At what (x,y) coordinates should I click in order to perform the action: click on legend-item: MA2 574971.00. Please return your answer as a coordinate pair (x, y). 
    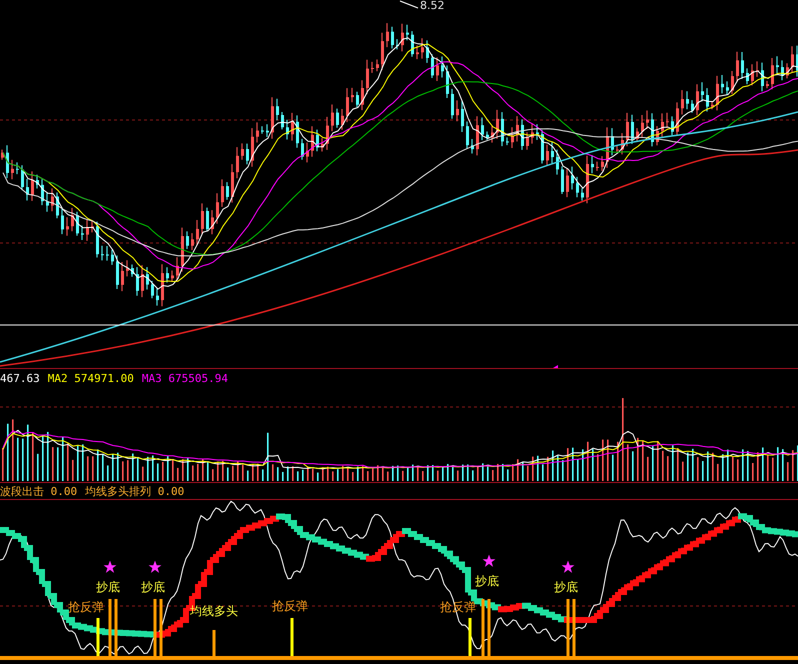
    Looking at the image, I should click on (91, 378).